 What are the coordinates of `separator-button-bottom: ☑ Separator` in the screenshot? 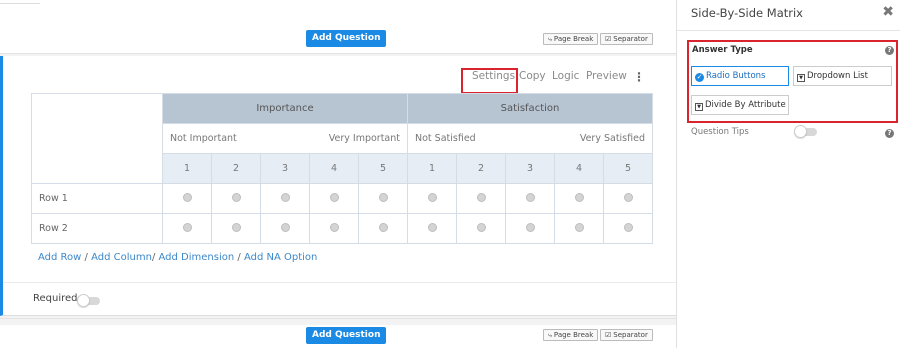 It's located at (626, 335).